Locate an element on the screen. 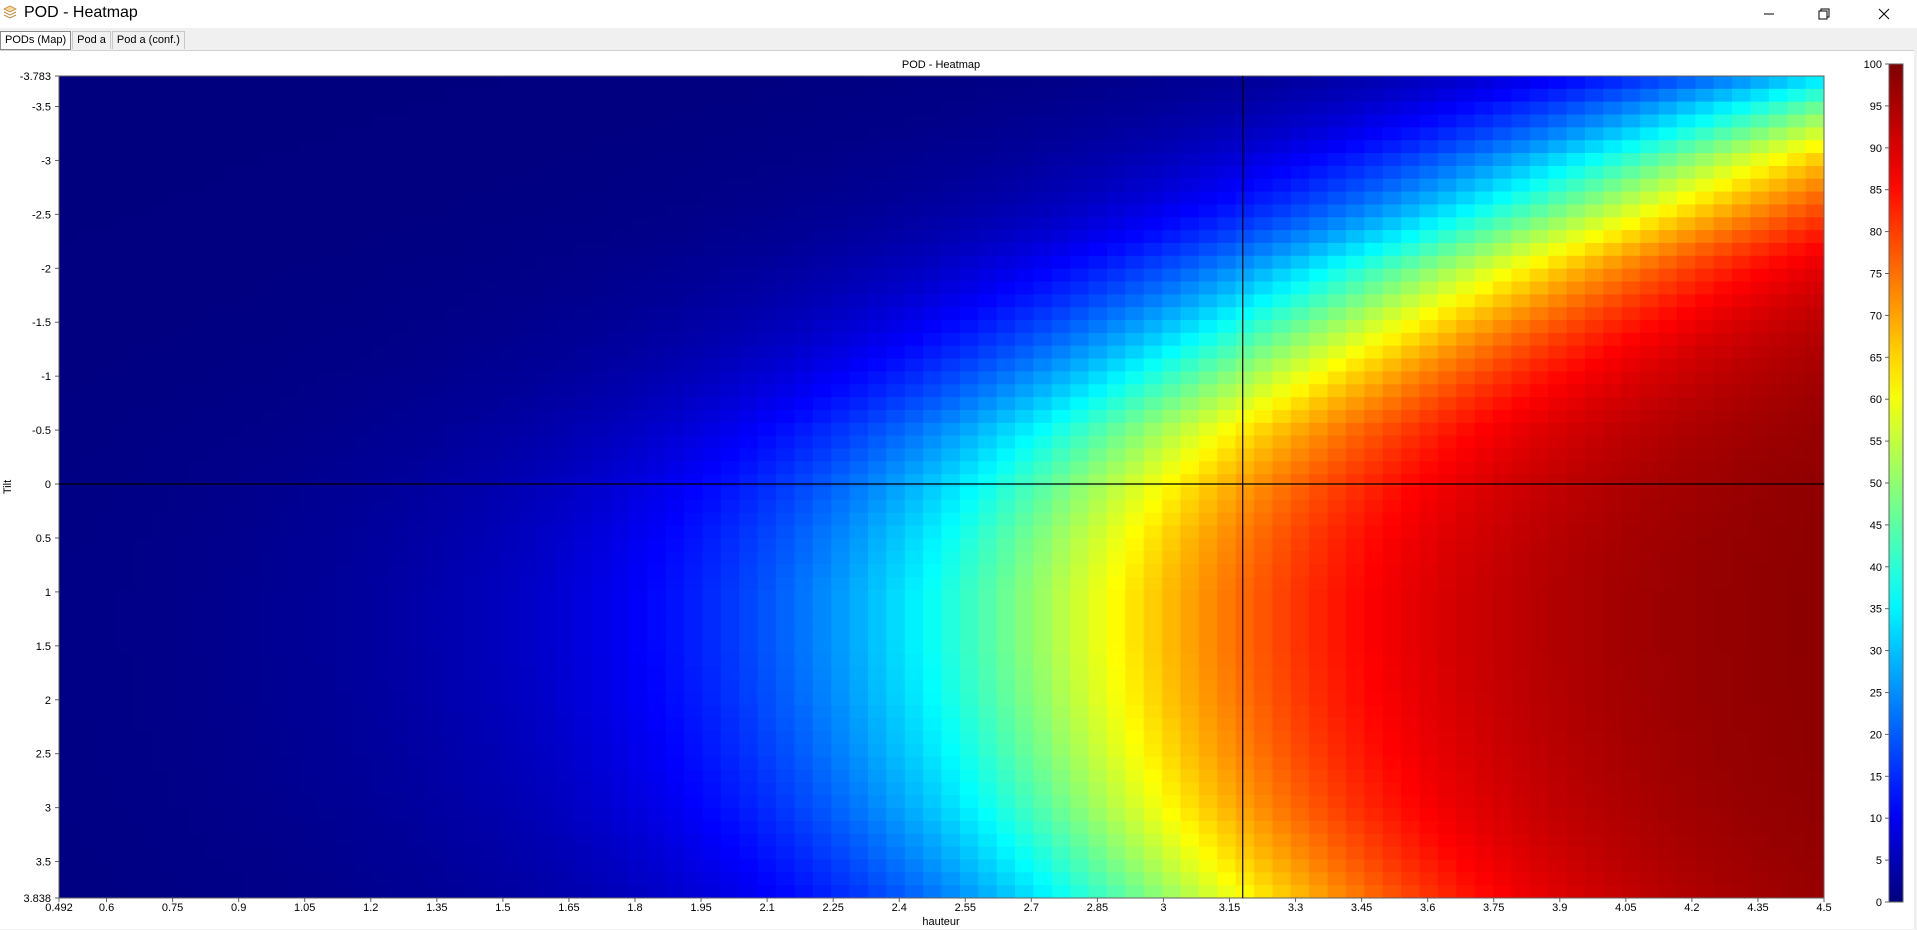 The image size is (1917, 930). minimize-button is located at coordinates (1769, 14).